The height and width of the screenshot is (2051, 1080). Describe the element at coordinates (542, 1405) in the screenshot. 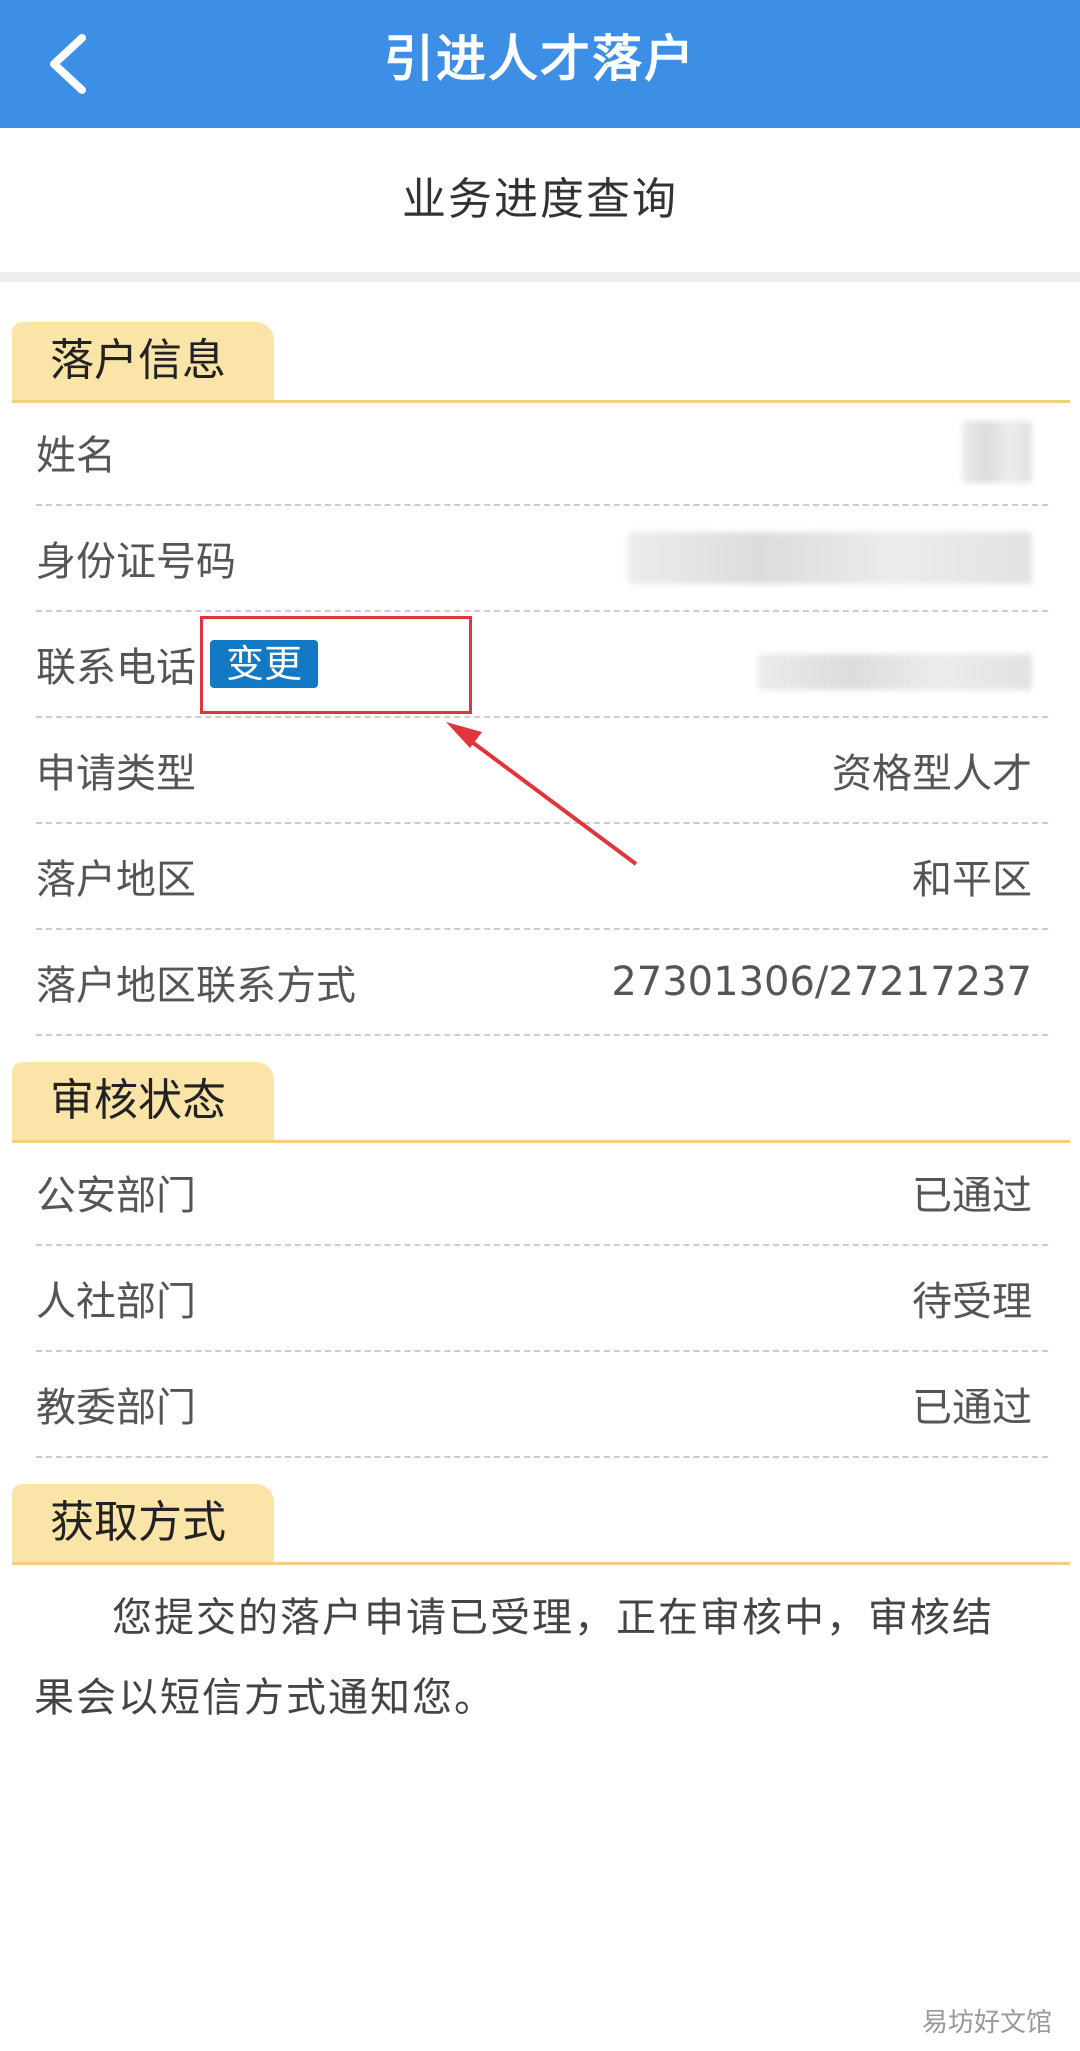

I see `row-education: 教委部门 已通过` at that location.